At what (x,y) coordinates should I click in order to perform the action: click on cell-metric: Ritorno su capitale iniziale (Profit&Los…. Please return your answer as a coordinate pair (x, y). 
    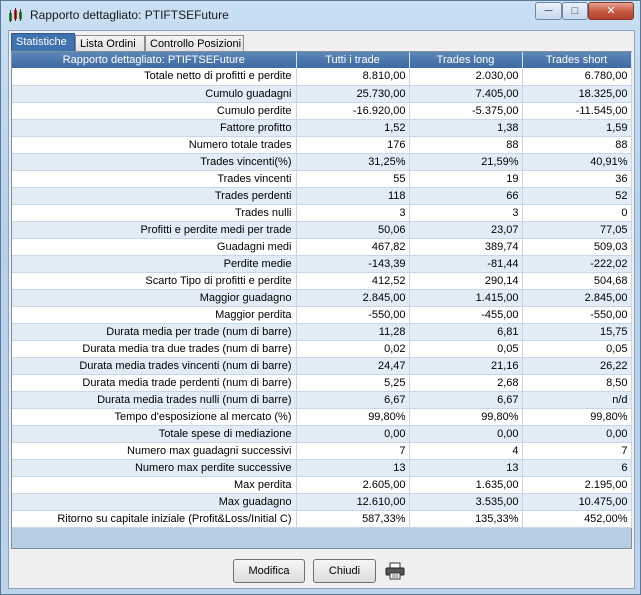
    Looking at the image, I should click on (154, 519).